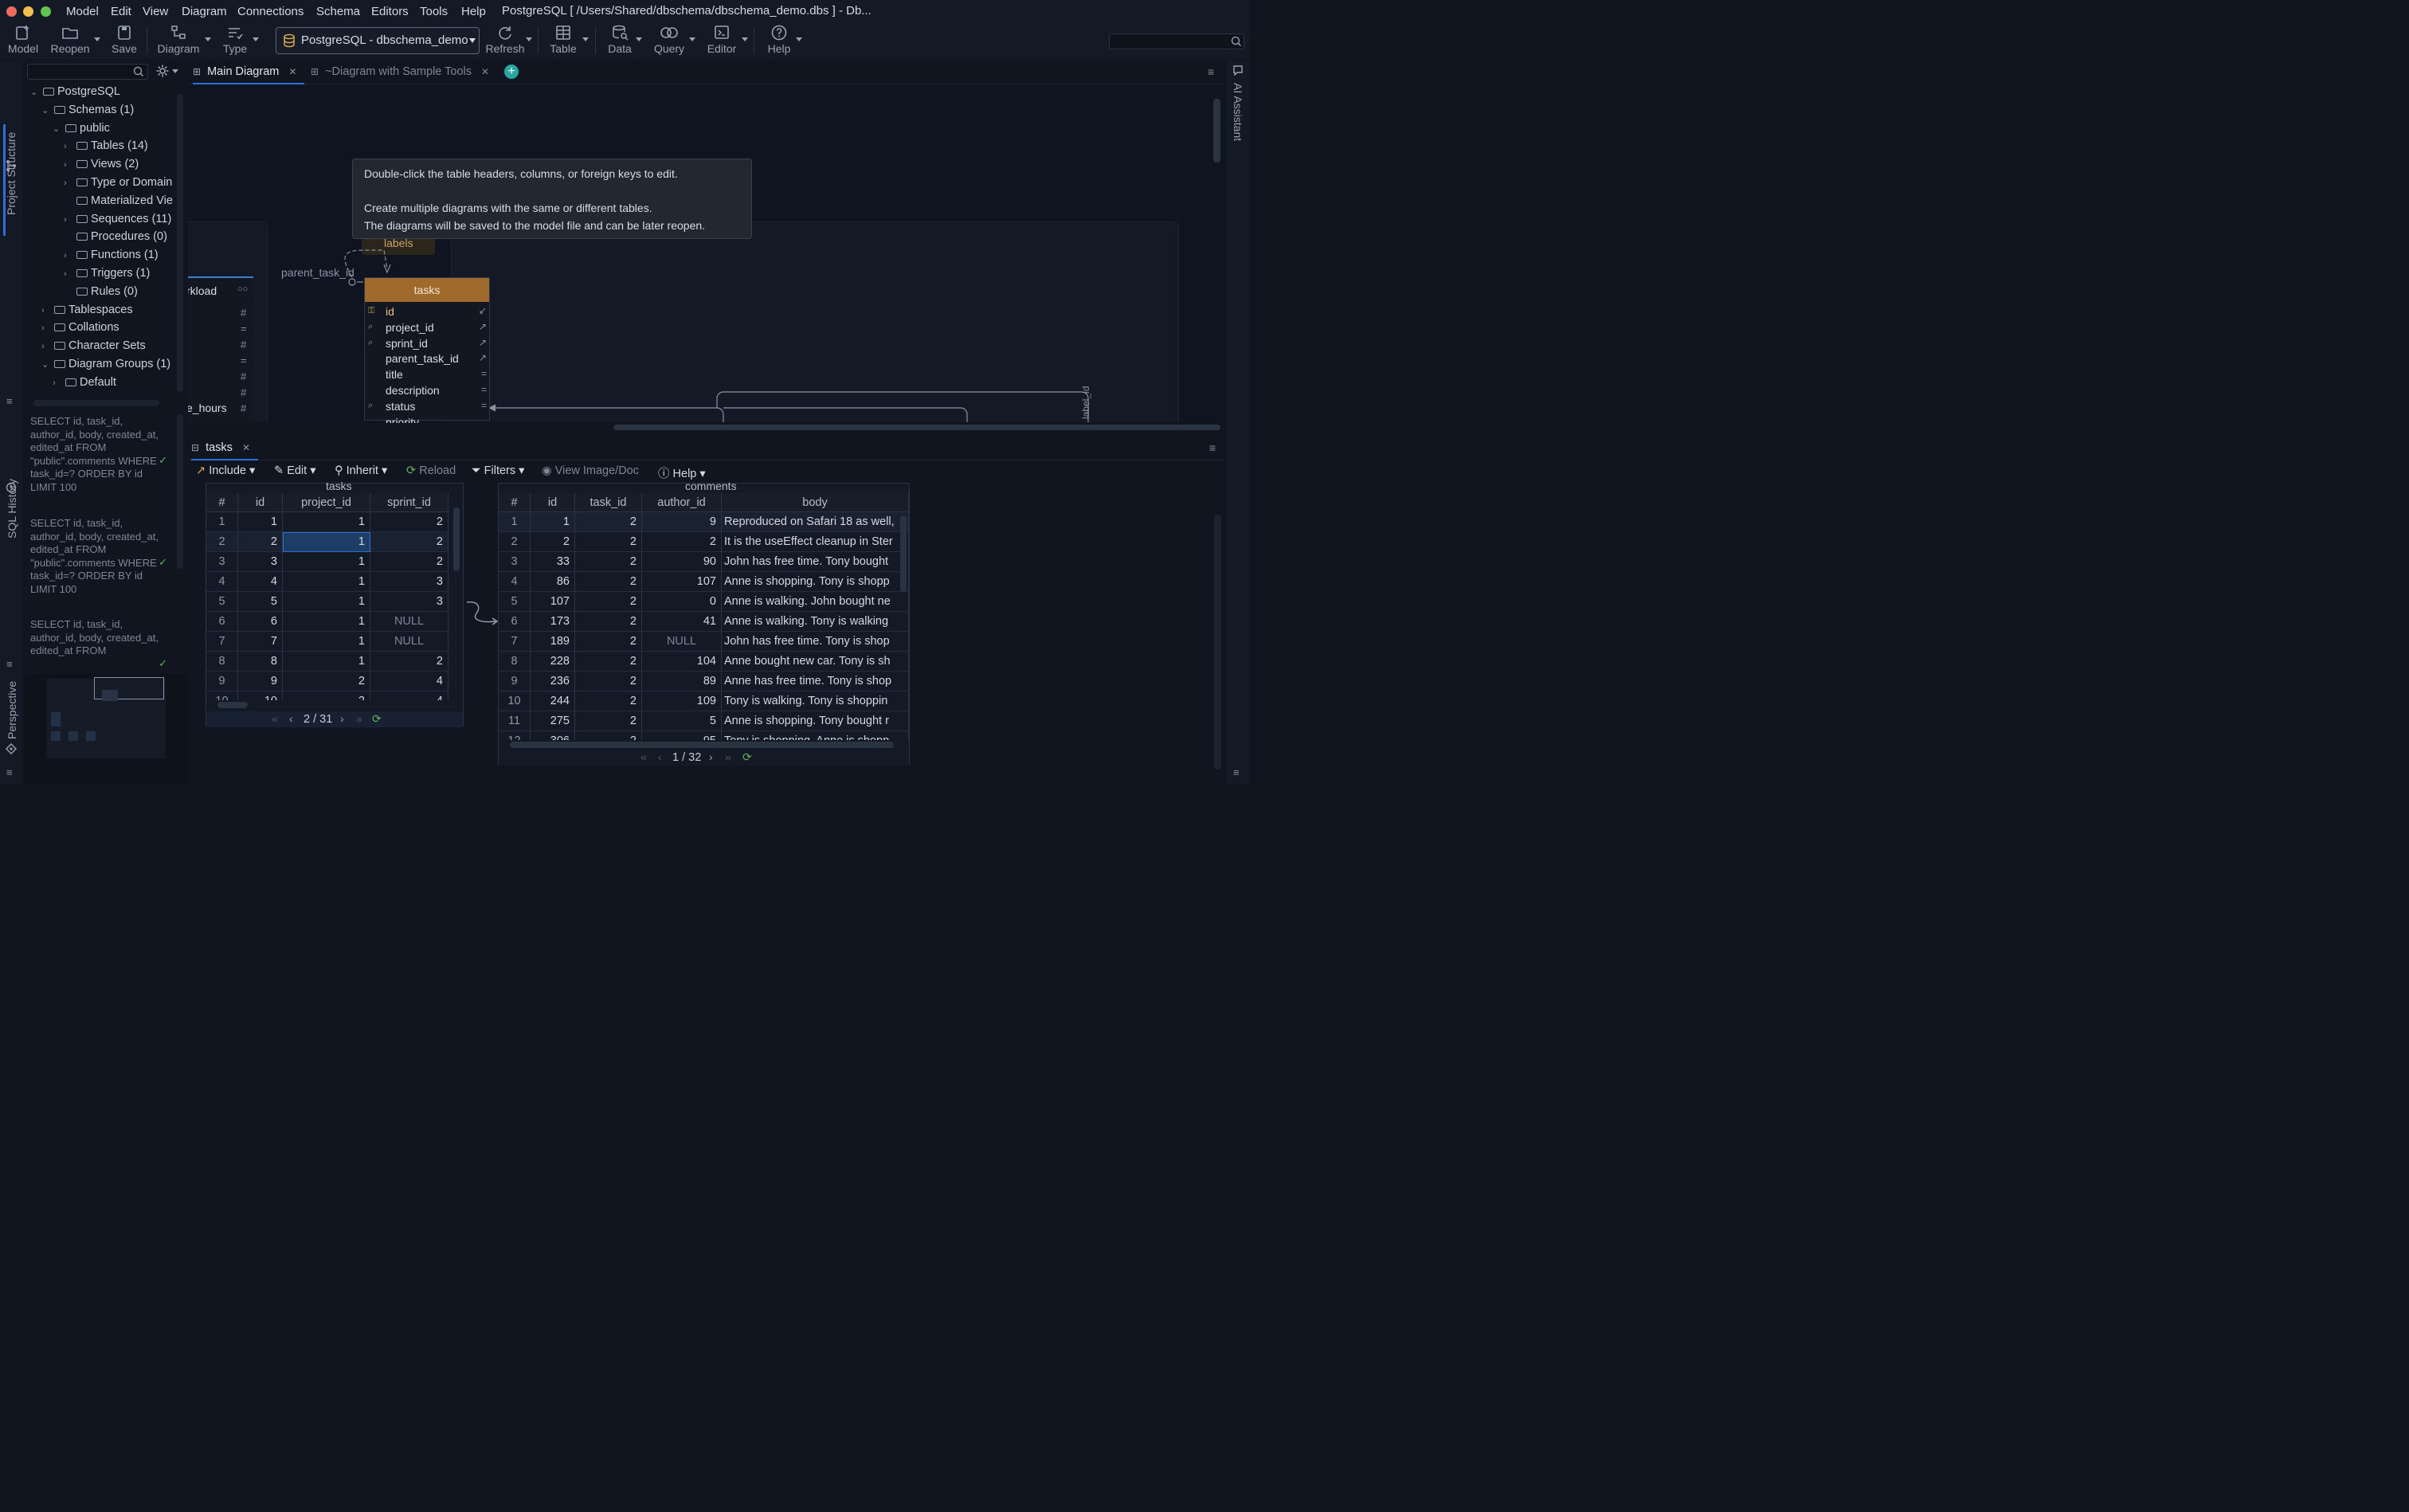 The height and width of the screenshot is (1512, 2409). What do you see at coordinates (456, 539) in the screenshot?
I see `grid-vertical-scrollbar` at bounding box center [456, 539].